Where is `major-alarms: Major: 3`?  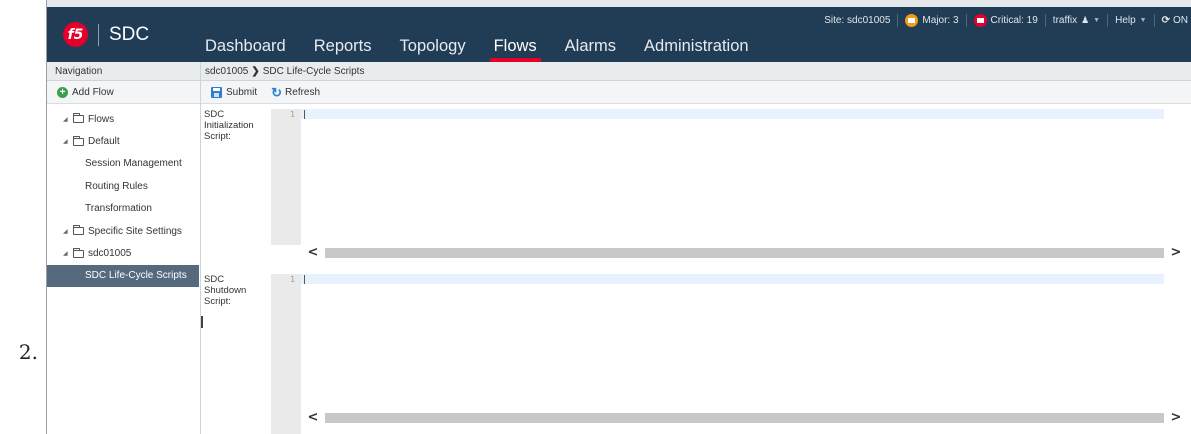
major-alarms: Major: 3 is located at coordinates (932, 20).